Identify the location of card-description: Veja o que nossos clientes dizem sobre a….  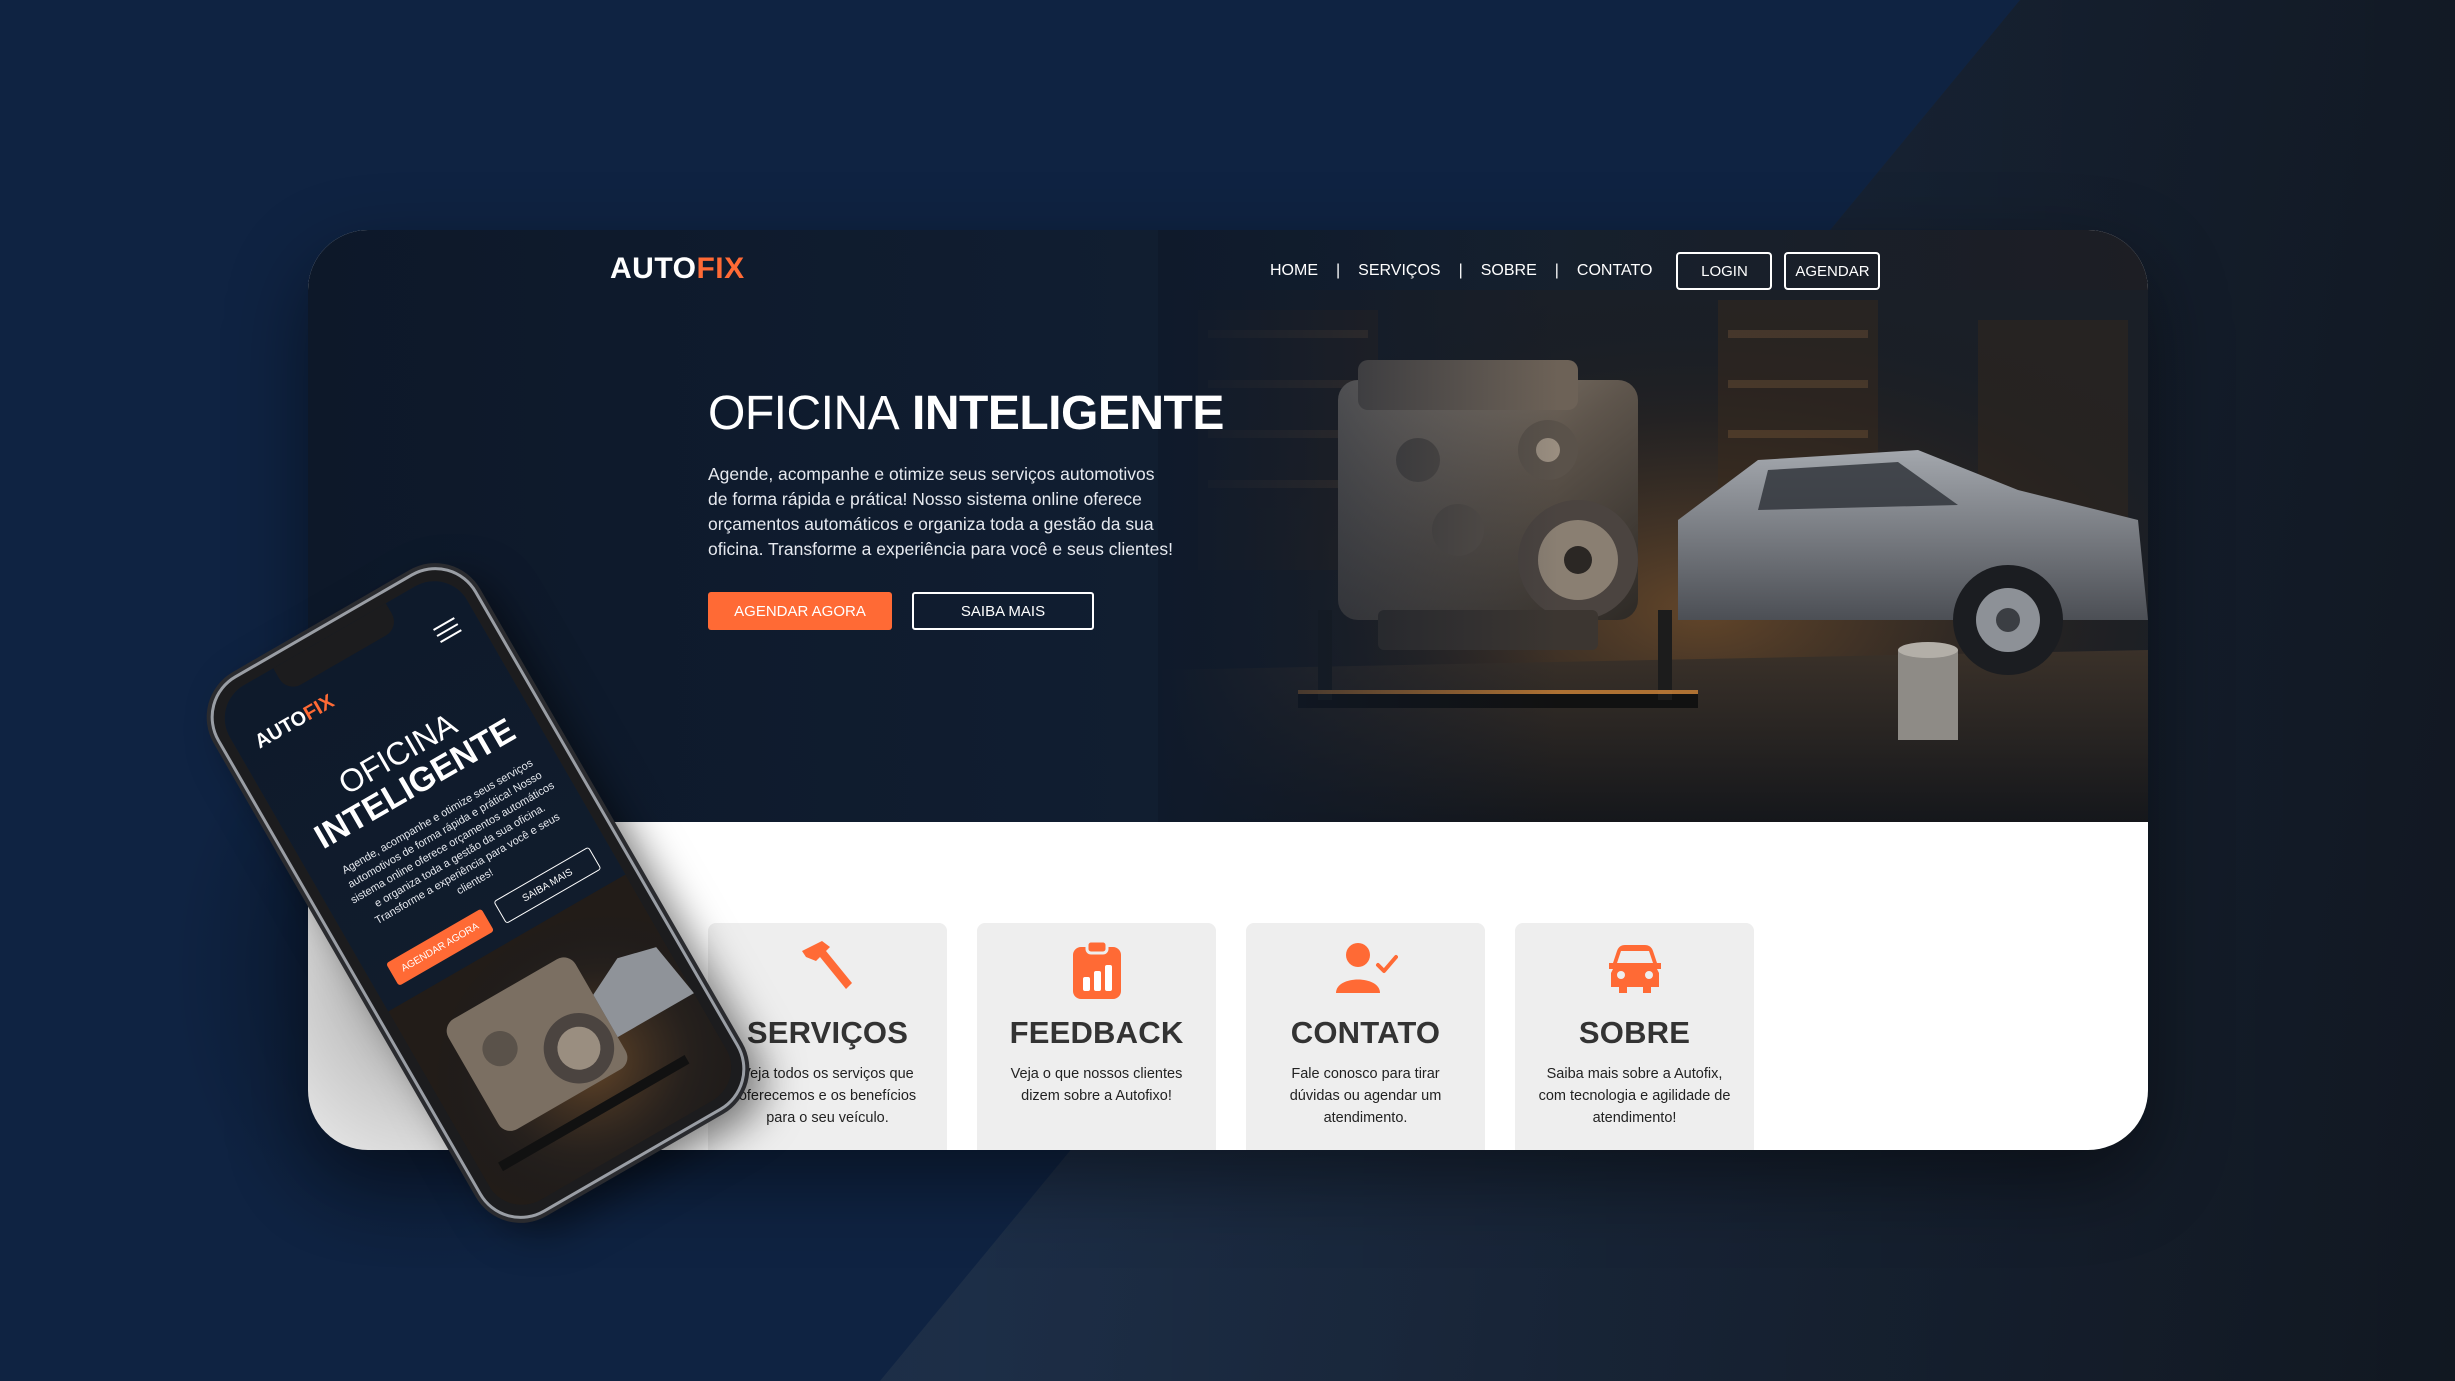
(1096, 1085).